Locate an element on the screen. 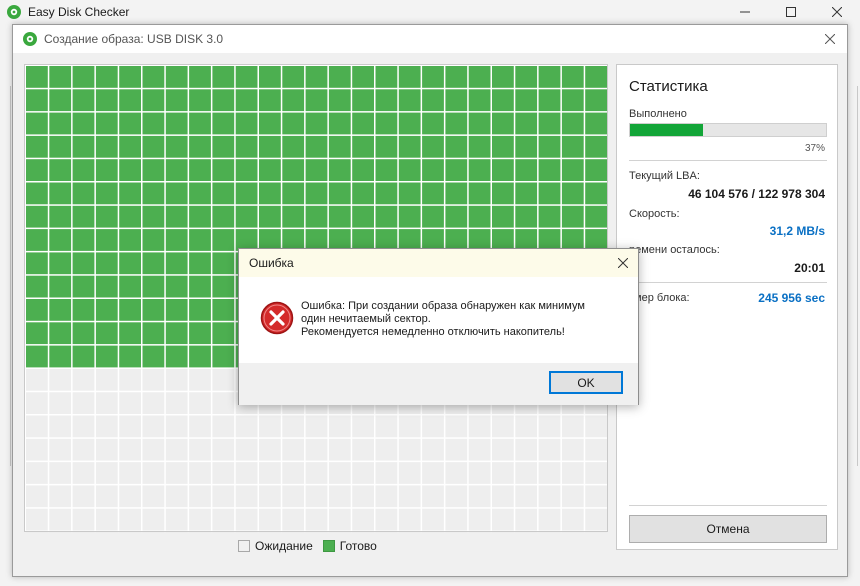 The width and height of the screenshot is (860, 586). lba-value: 46 104 576 / 122 978 304 is located at coordinates (756, 194).